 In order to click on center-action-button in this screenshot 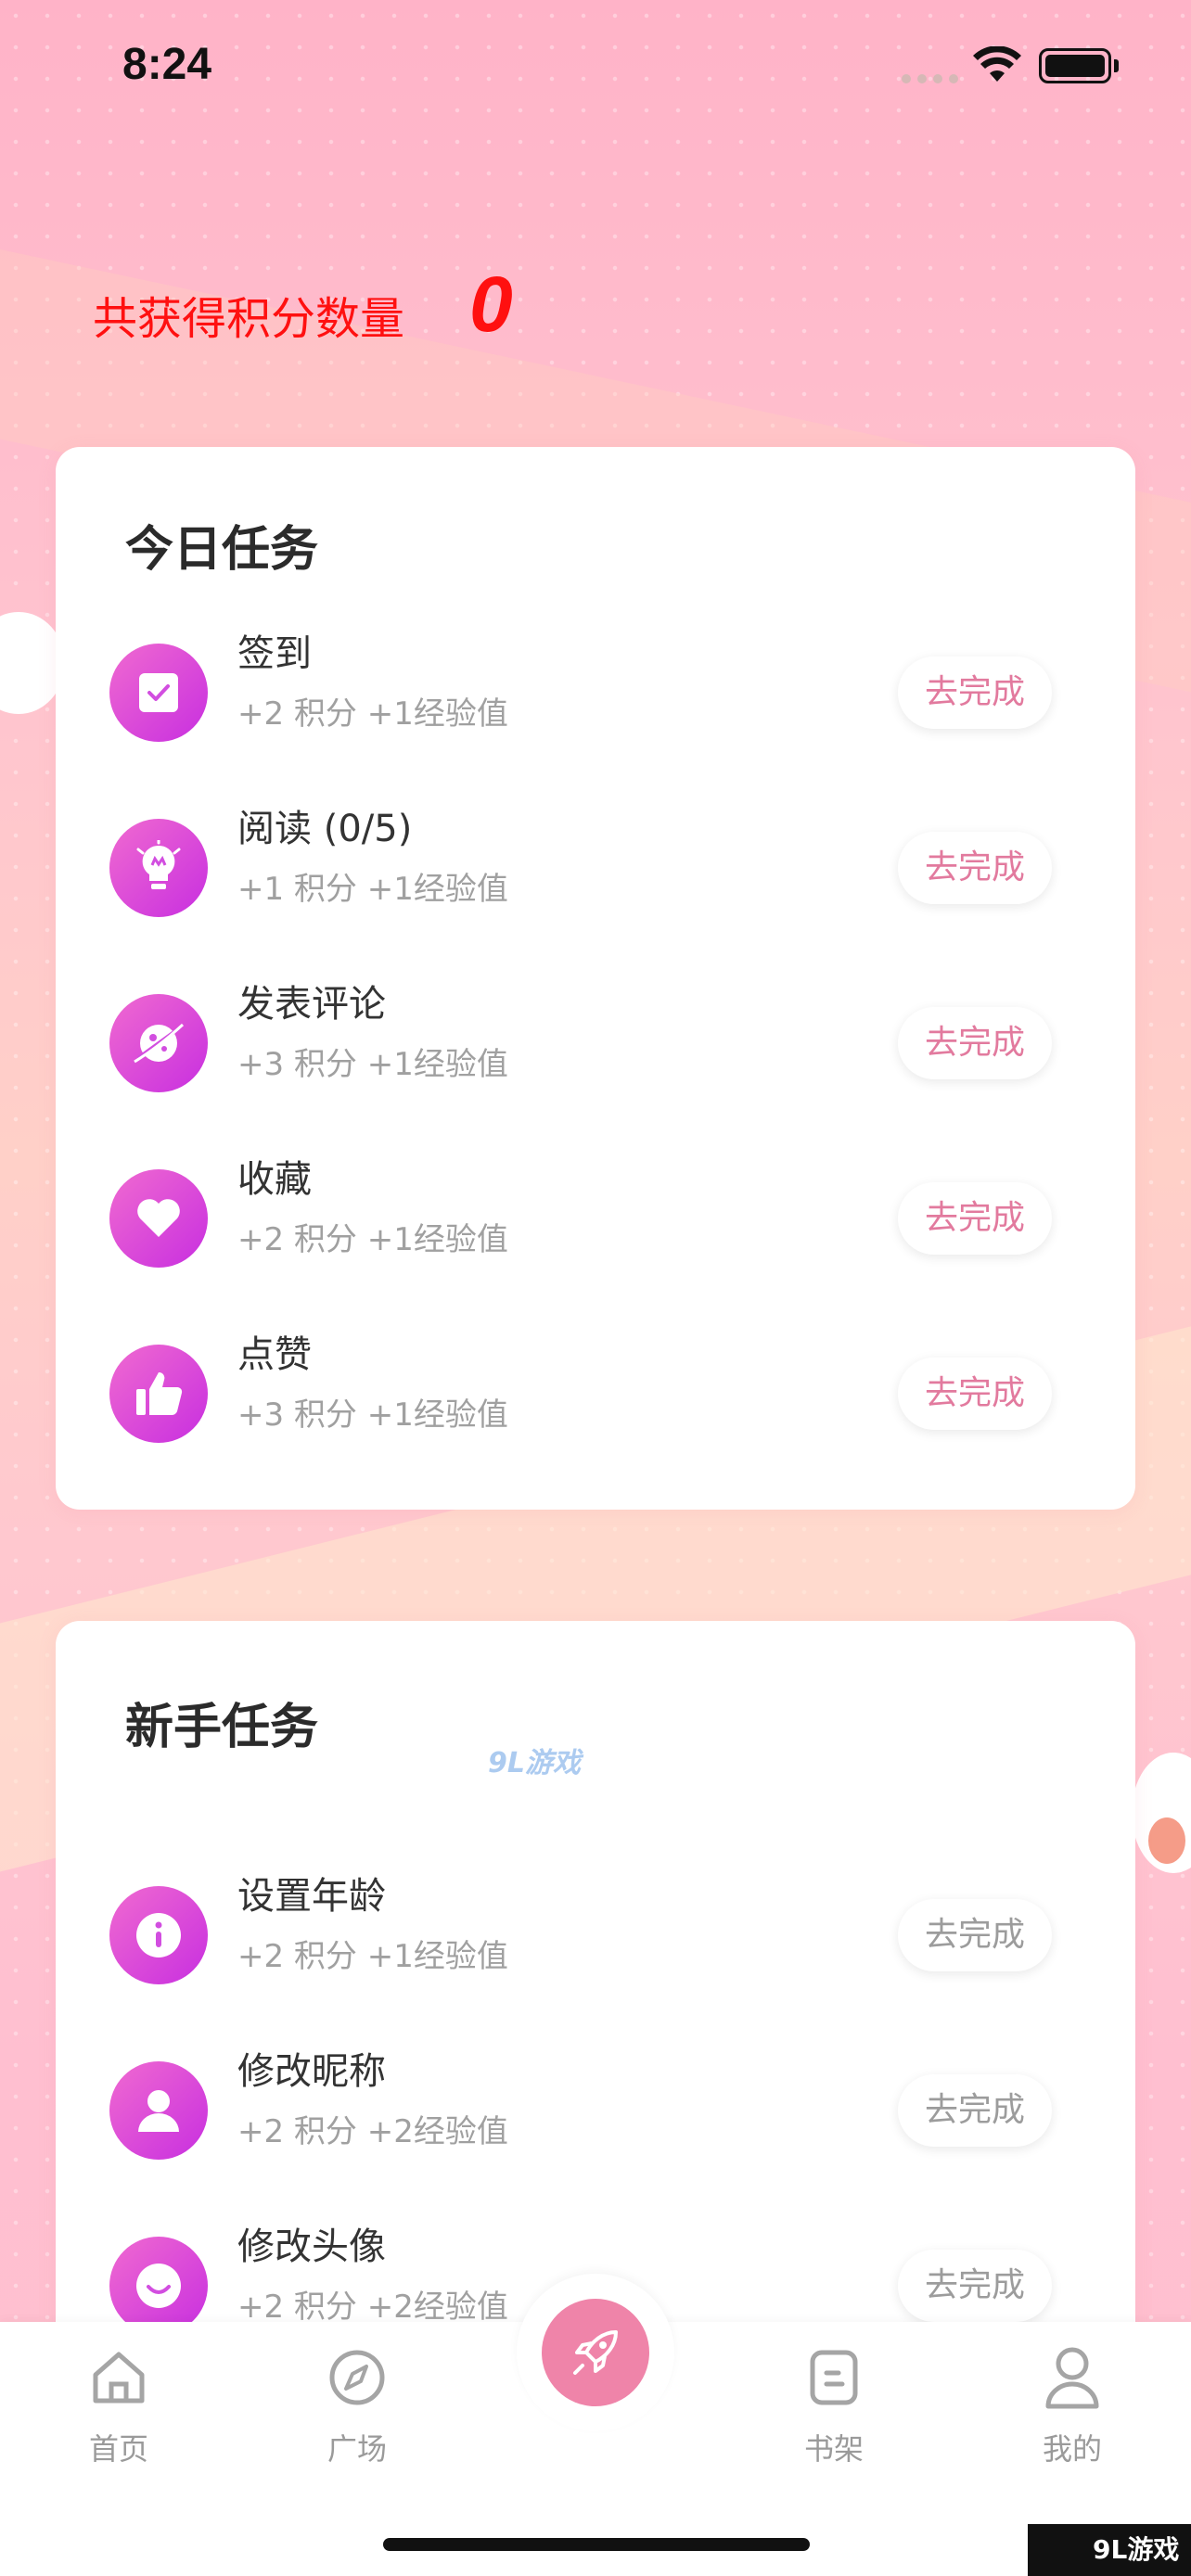, I will do `click(595, 2352)`.